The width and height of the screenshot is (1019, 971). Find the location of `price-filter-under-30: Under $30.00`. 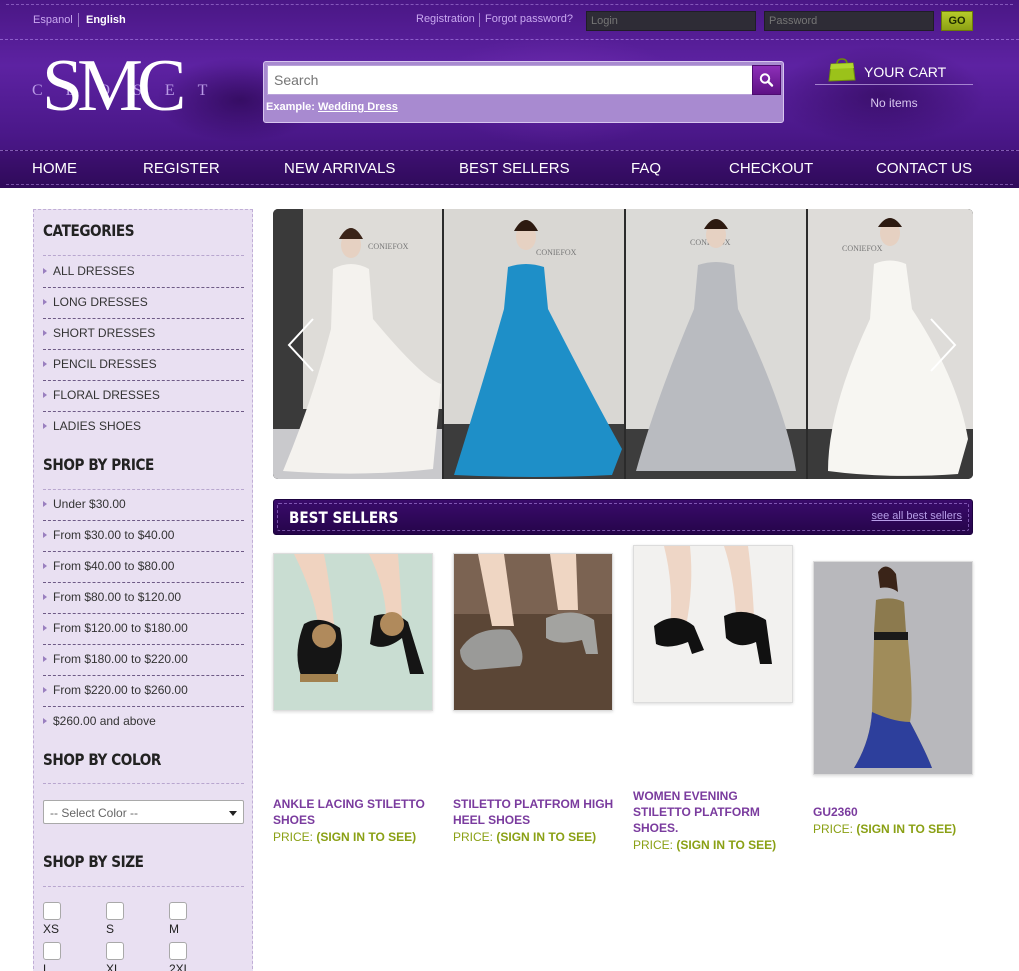

price-filter-under-30: Under $30.00 is located at coordinates (143, 505).